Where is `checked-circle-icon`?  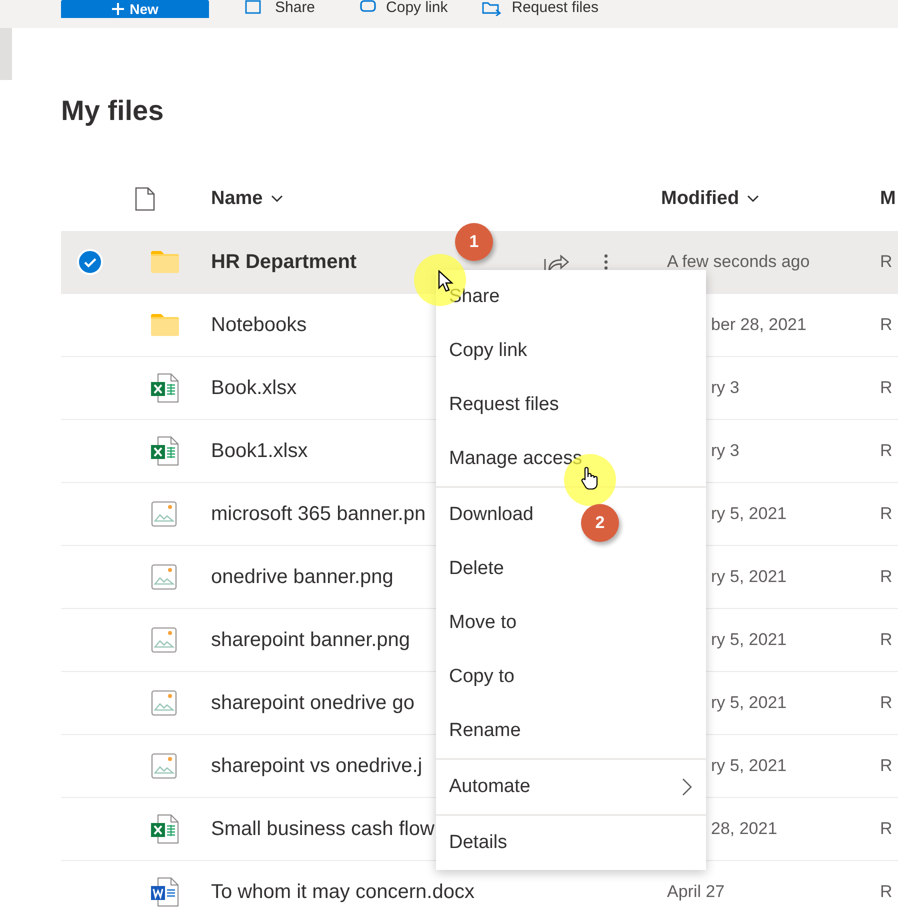
checked-circle-icon is located at coordinates (90, 262).